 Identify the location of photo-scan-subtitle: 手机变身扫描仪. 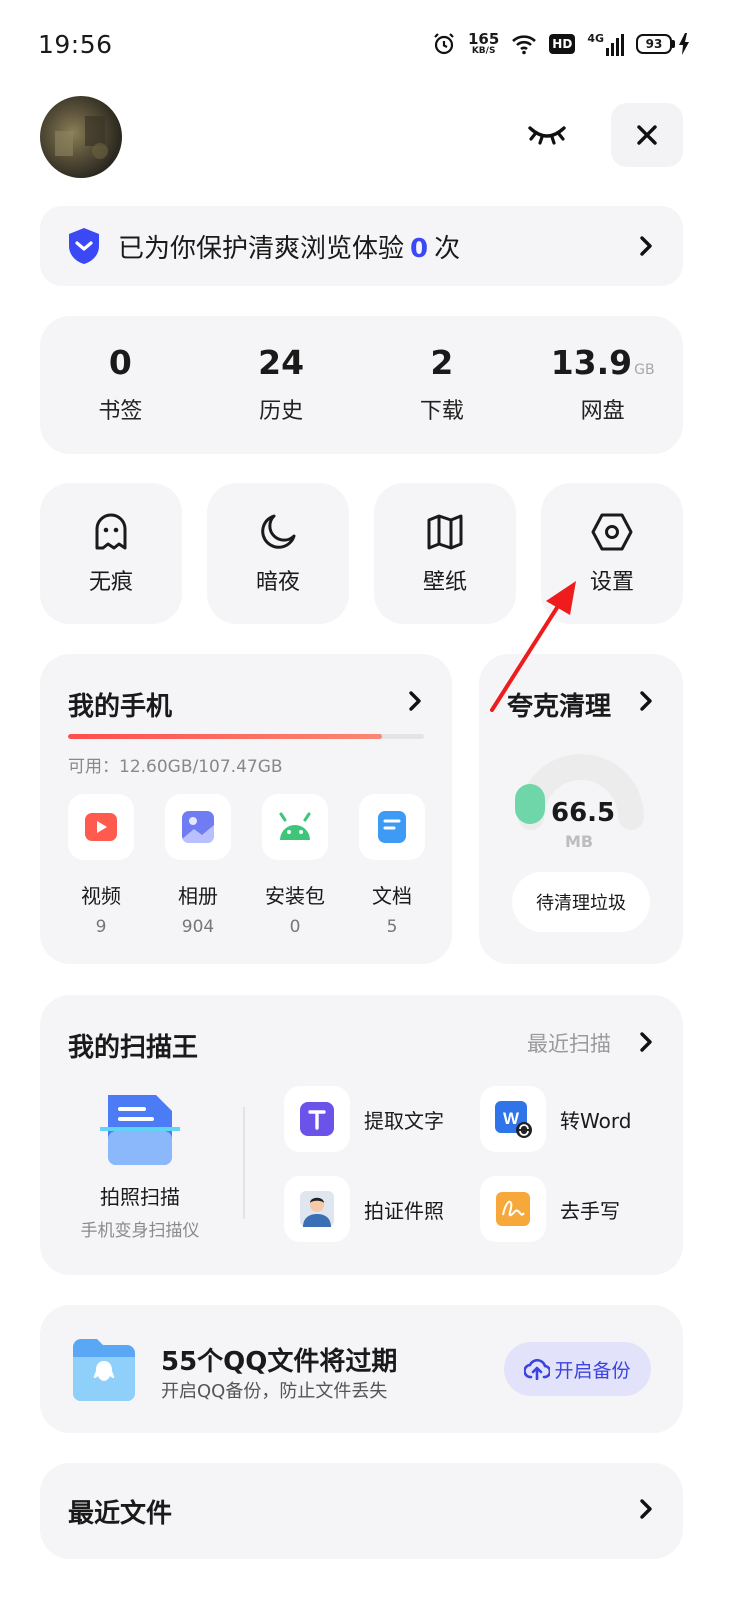
(140, 1231).